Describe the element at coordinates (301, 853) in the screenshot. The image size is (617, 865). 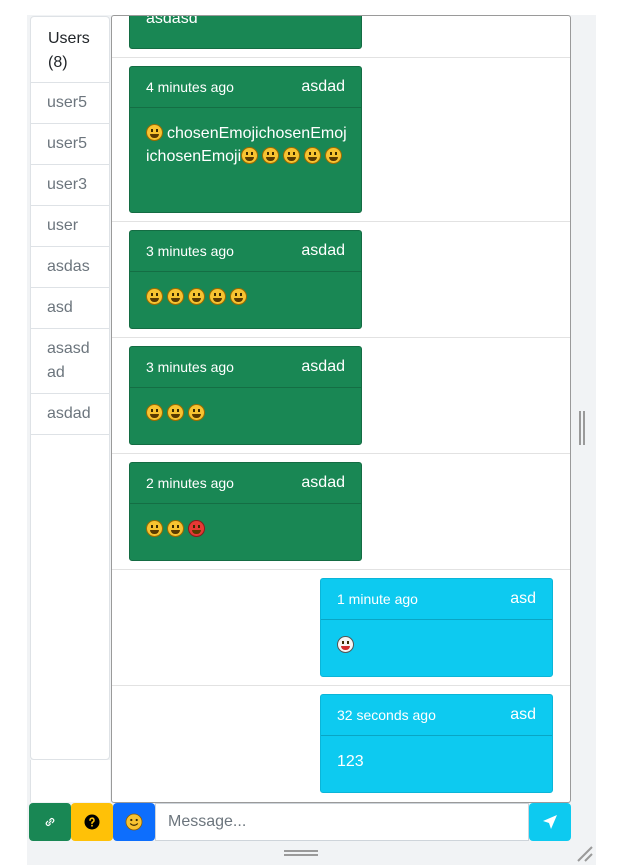
I see `horizontal-resize-handle` at that location.